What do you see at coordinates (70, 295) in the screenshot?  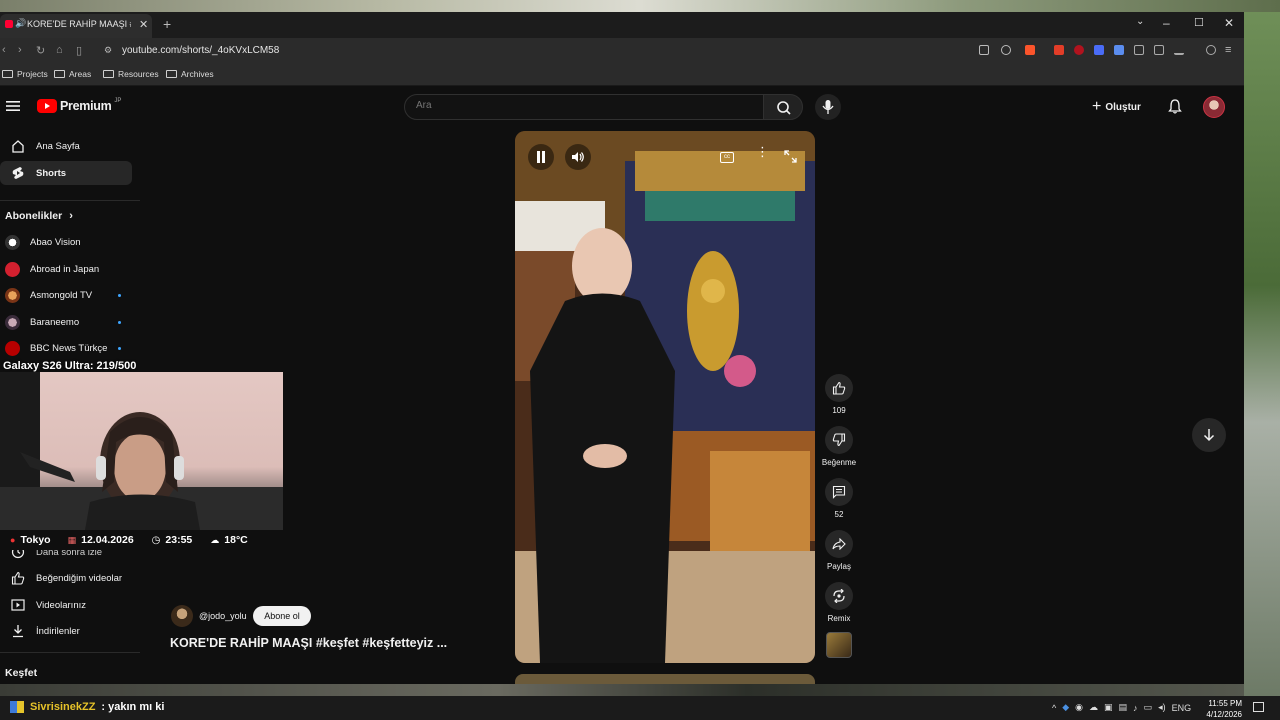 I see `subscription-channel: Asmongold TV` at bounding box center [70, 295].